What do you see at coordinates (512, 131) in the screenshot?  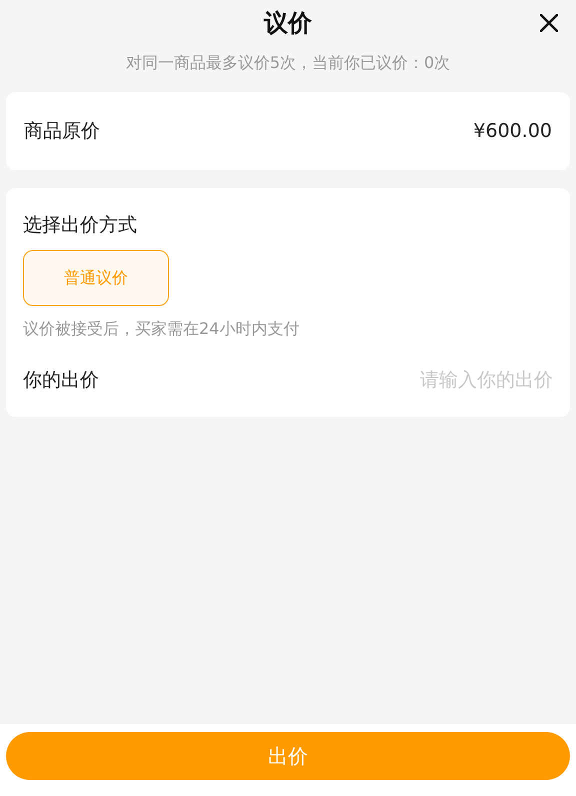 I see `original-price-value: ¥600.00` at bounding box center [512, 131].